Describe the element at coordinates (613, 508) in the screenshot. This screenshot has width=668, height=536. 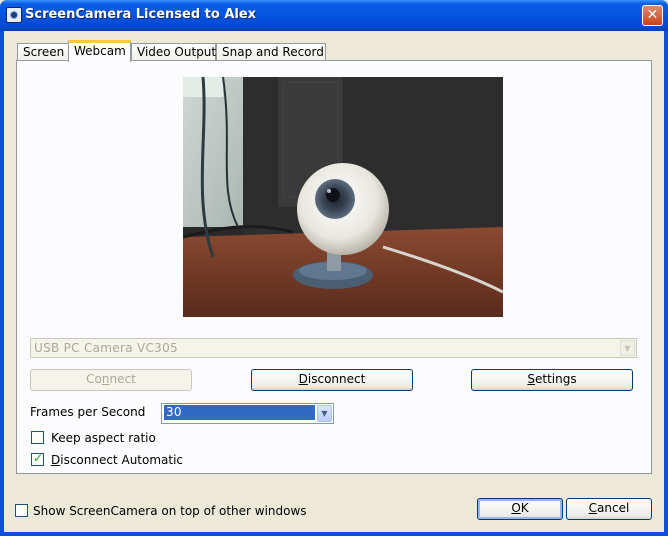
I see `cancel-label-b: ancel` at that location.